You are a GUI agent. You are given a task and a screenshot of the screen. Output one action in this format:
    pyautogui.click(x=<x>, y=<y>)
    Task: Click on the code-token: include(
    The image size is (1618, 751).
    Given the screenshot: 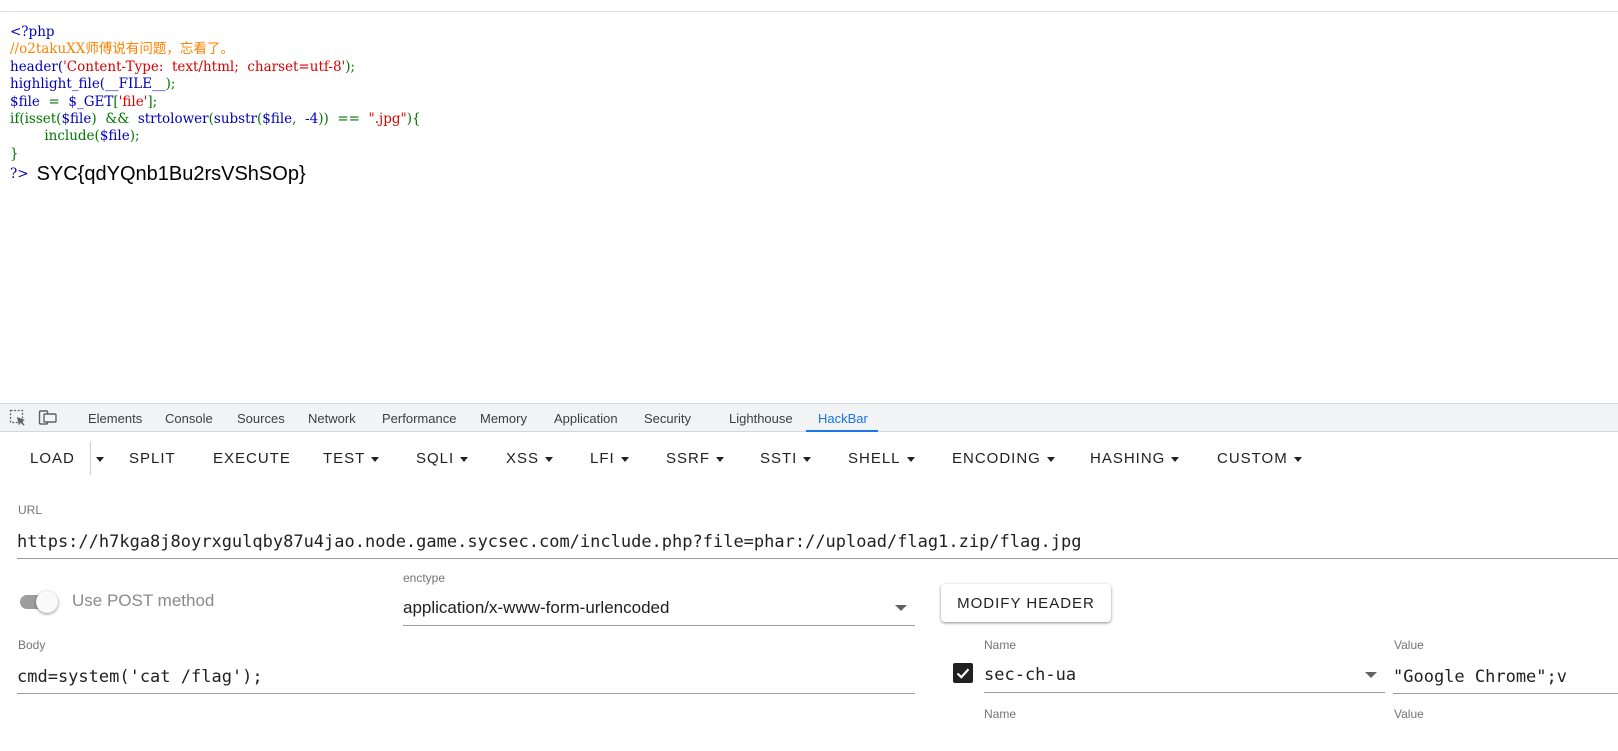 What is the action you would take?
    pyautogui.click(x=55, y=136)
    